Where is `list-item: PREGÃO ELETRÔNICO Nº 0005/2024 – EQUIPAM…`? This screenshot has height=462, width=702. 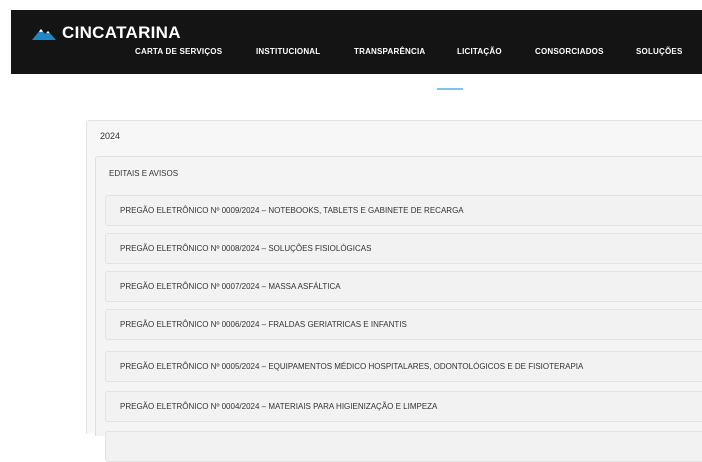
list-item: PREGÃO ELETRÔNICO Nº 0005/2024 – EQUIPAM… is located at coordinates (403, 366).